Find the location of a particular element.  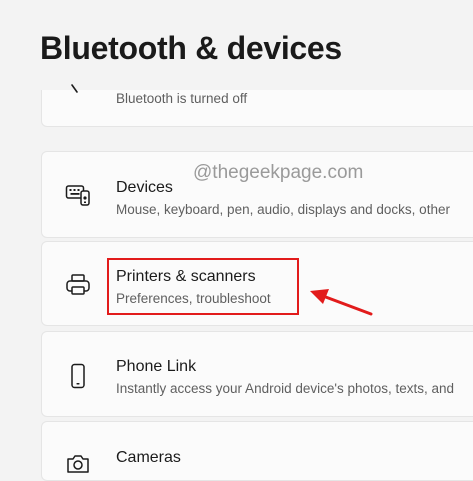

phone-link-title: Phone Link is located at coordinates (156, 366).